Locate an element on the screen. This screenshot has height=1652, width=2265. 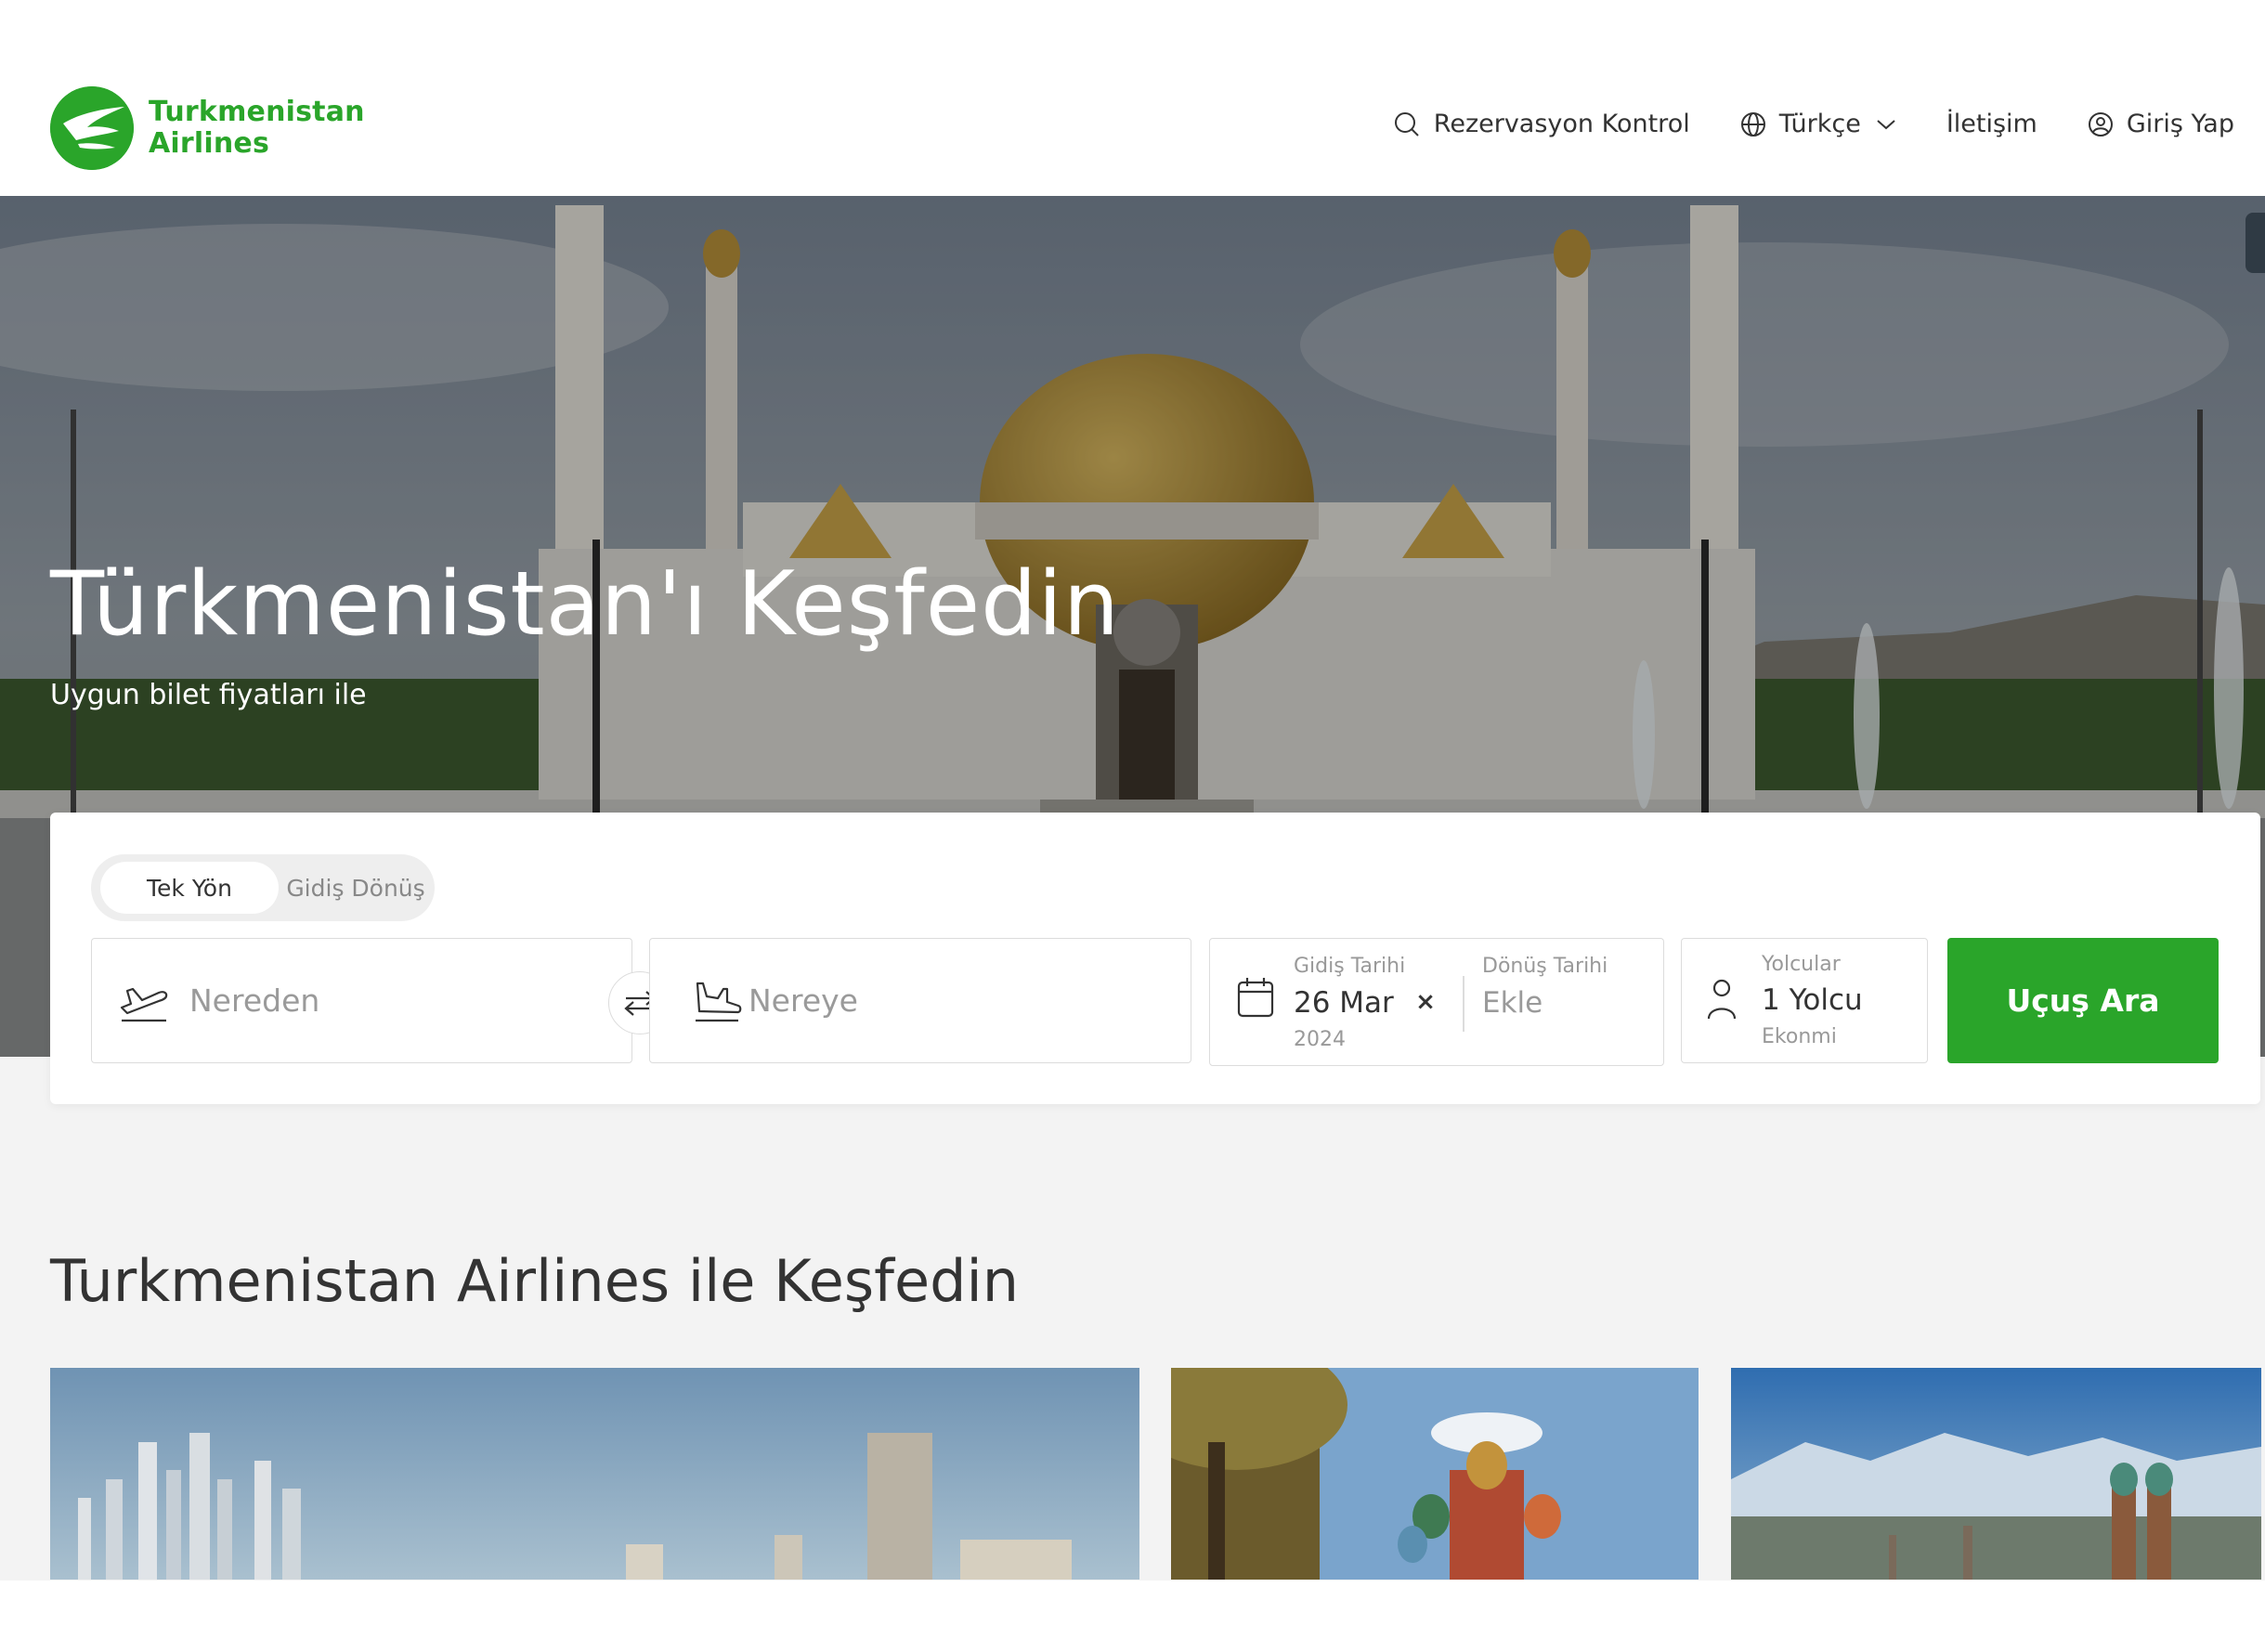
nav-contact-label: İletişim is located at coordinates (1991, 124).